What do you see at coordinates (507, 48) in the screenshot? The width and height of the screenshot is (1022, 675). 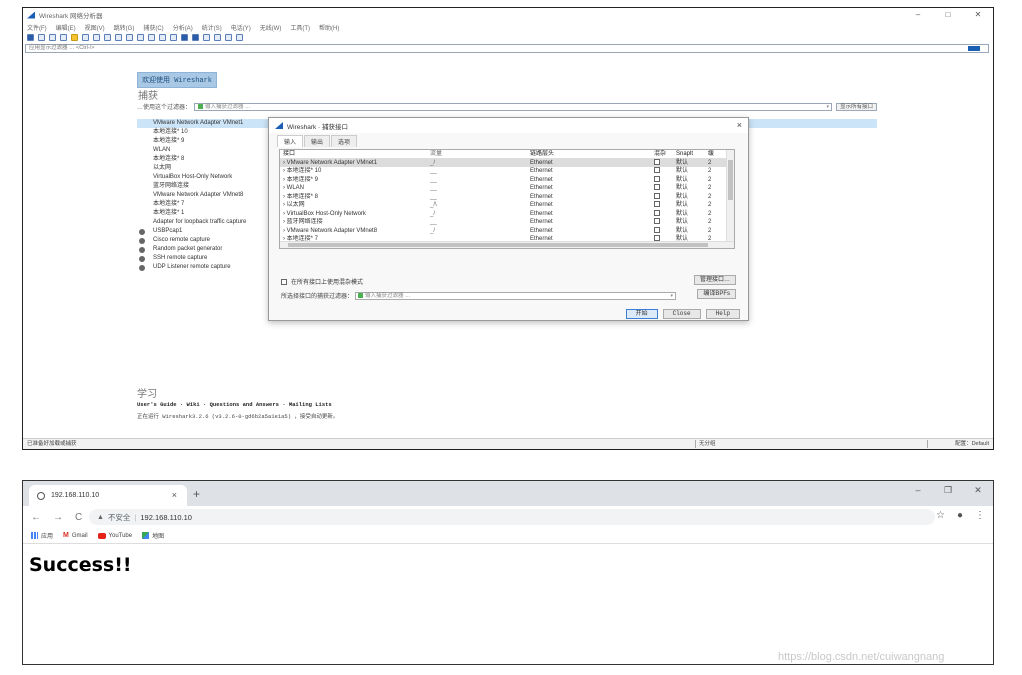 I see `display-filter-input: 应用显示过滤器 … <Ctrl-/>` at bounding box center [507, 48].